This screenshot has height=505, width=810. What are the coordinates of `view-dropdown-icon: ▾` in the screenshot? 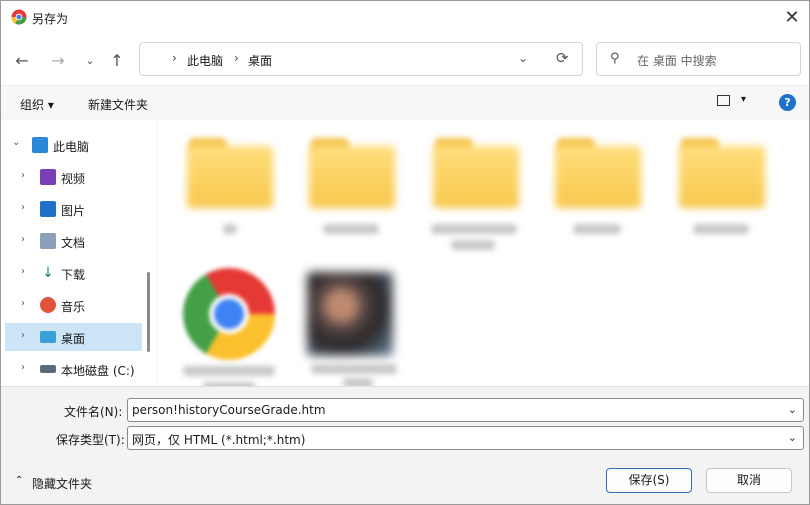 It's located at (743, 99).